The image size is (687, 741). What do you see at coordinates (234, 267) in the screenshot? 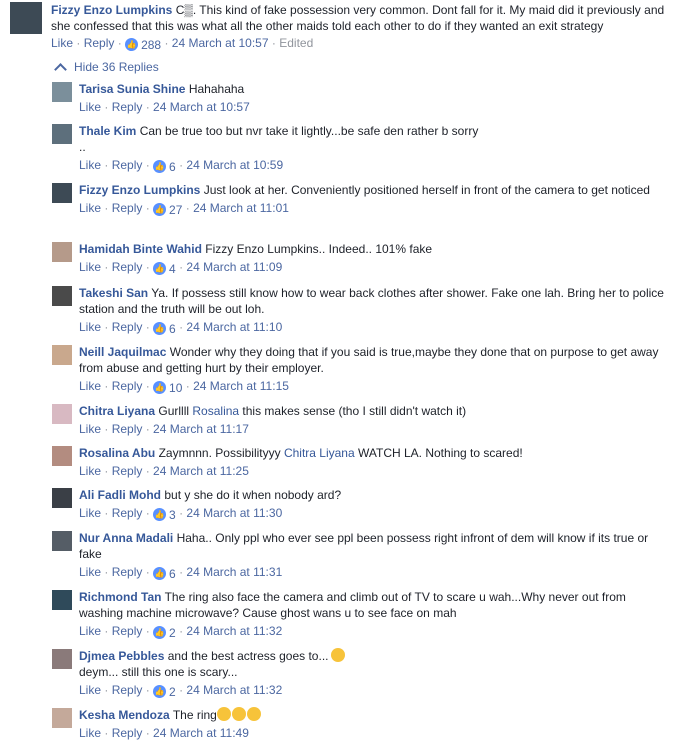
I see `timestamp: 24 March at 11:09` at bounding box center [234, 267].